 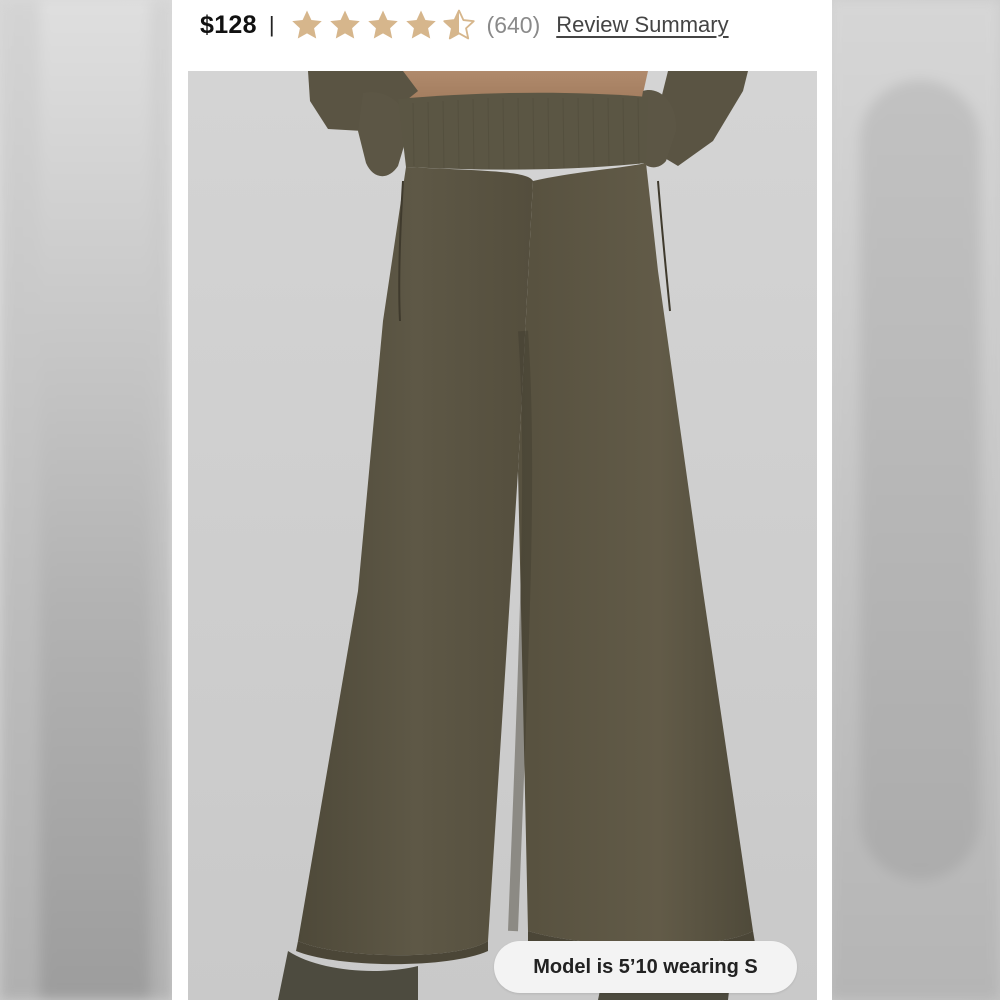 What do you see at coordinates (228, 24) in the screenshot?
I see `price: $128` at bounding box center [228, 24].